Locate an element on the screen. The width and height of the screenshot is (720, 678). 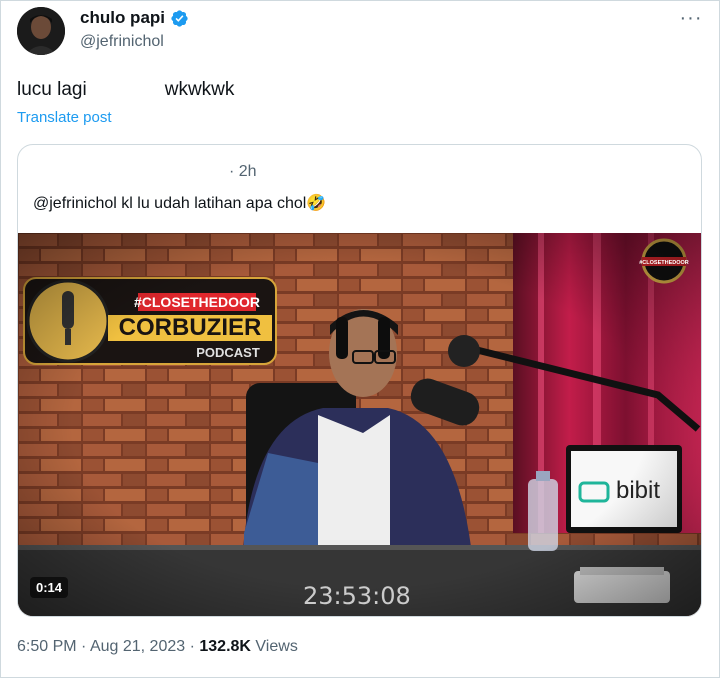
corner-logo-text: #CLOSETHEDOOR is located at coordinates (664, 263).